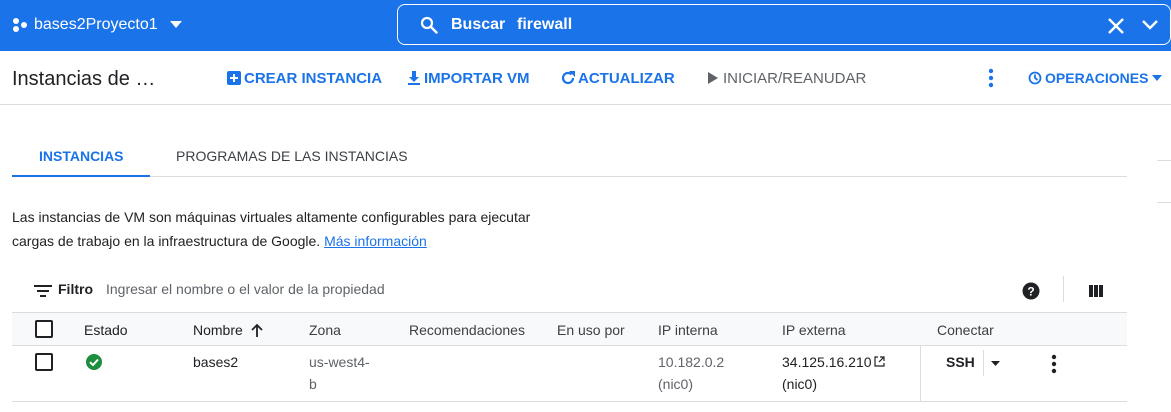 Image resolution: width=1171 pixels, height=412 pixels. I want to click on ssh-button: SSH, so click(960, 362).